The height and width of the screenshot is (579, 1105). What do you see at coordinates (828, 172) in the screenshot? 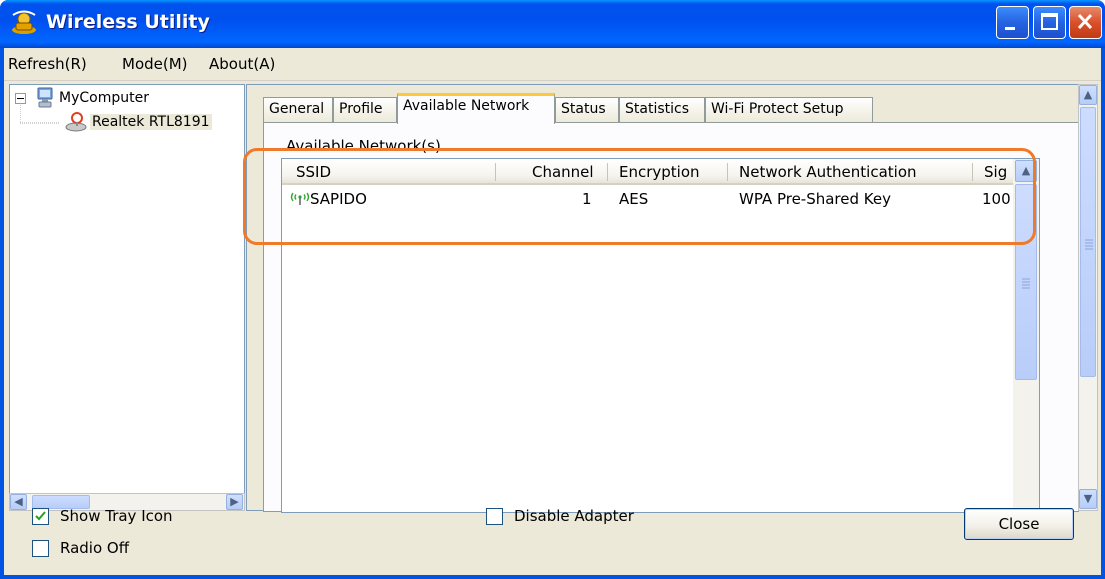
I see `col-network-authentication: Network Authentication` at bounding box center [828, 172].